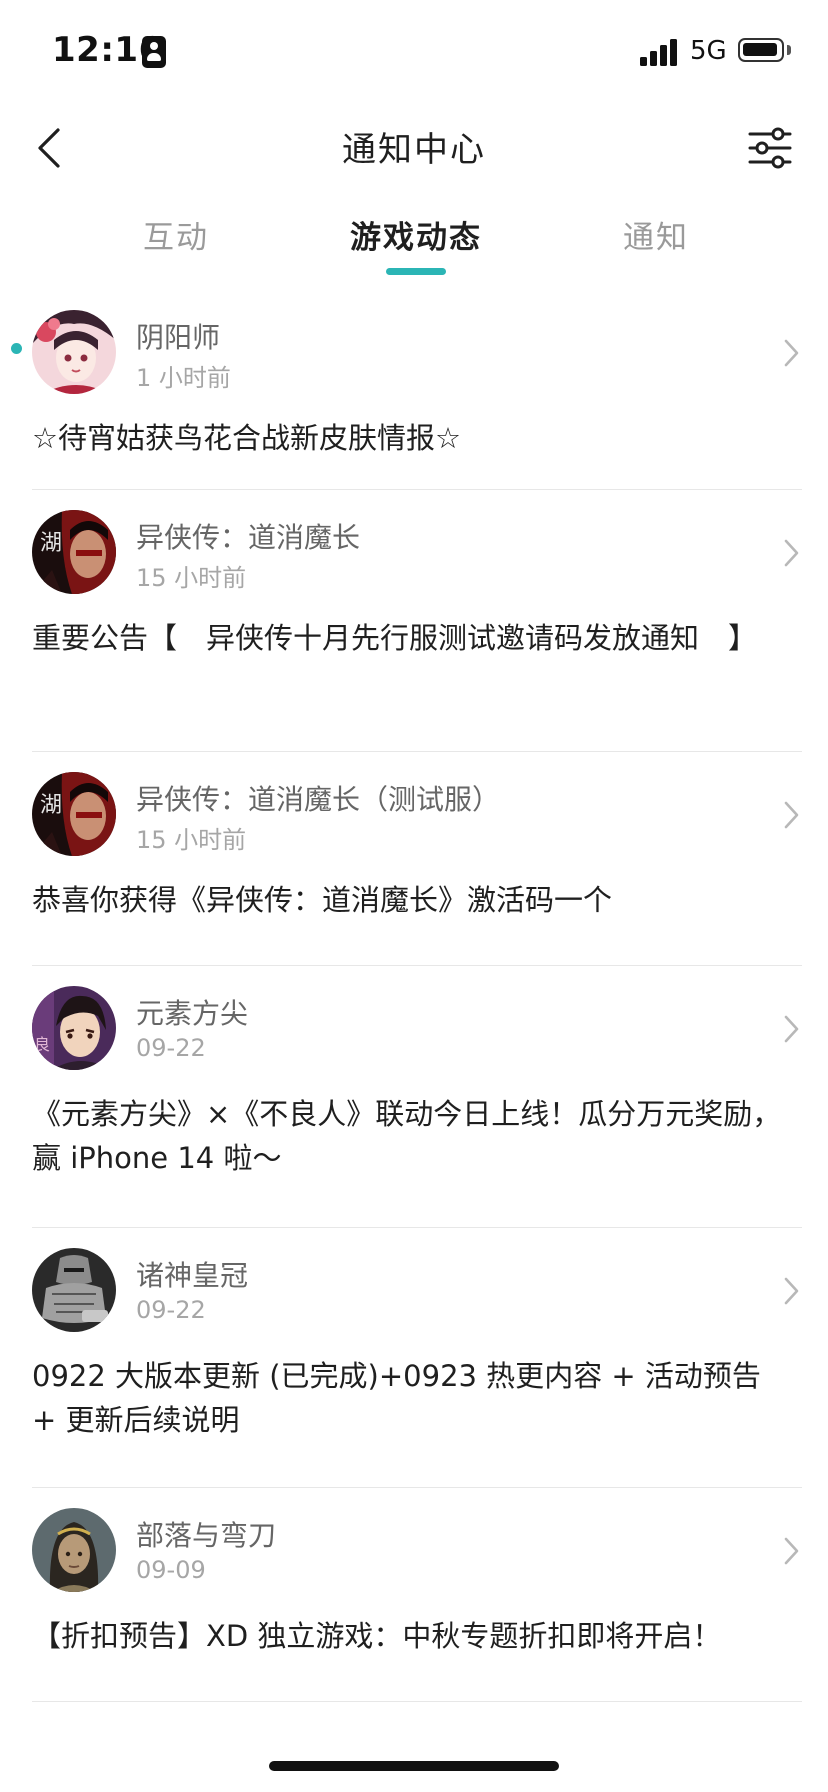 The width and height of the screenshot is (828, 1792). I want to click on battery-icon, so click(761, 50).